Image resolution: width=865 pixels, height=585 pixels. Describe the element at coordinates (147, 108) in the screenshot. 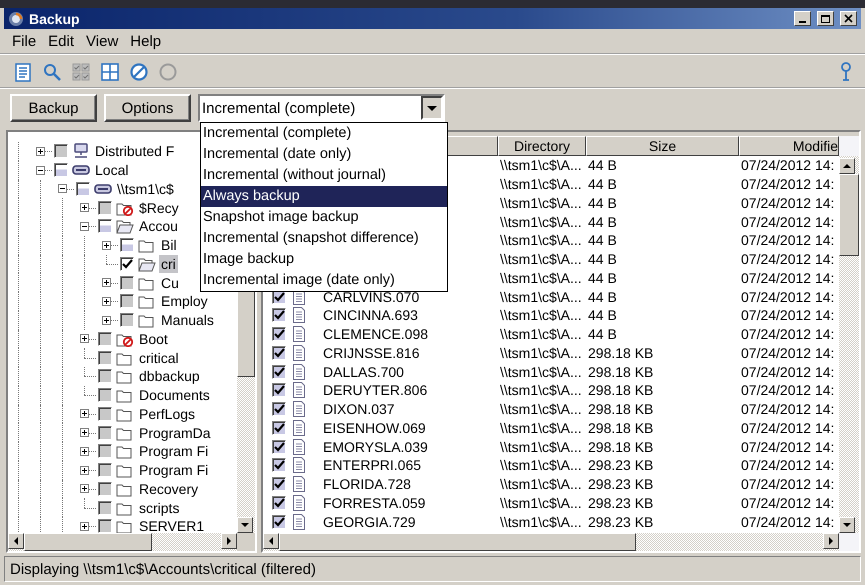

I see `action-button: Options` at that location.